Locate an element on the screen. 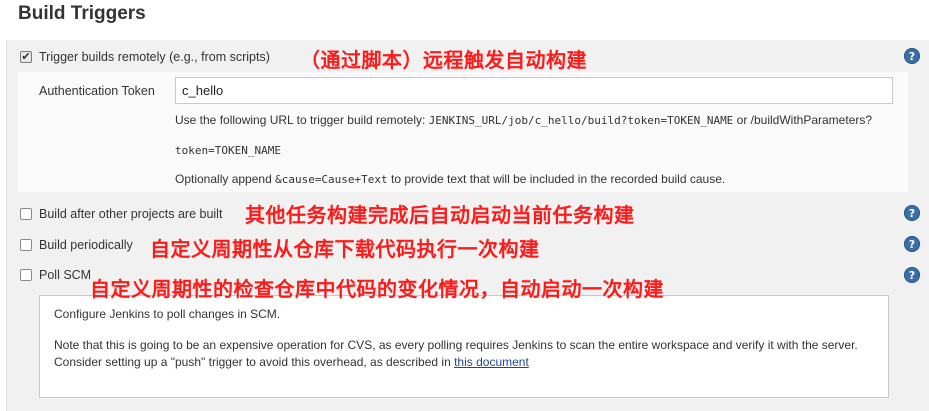  help3-code: &cause=Cause+Text is located at coordinates (331, 179).